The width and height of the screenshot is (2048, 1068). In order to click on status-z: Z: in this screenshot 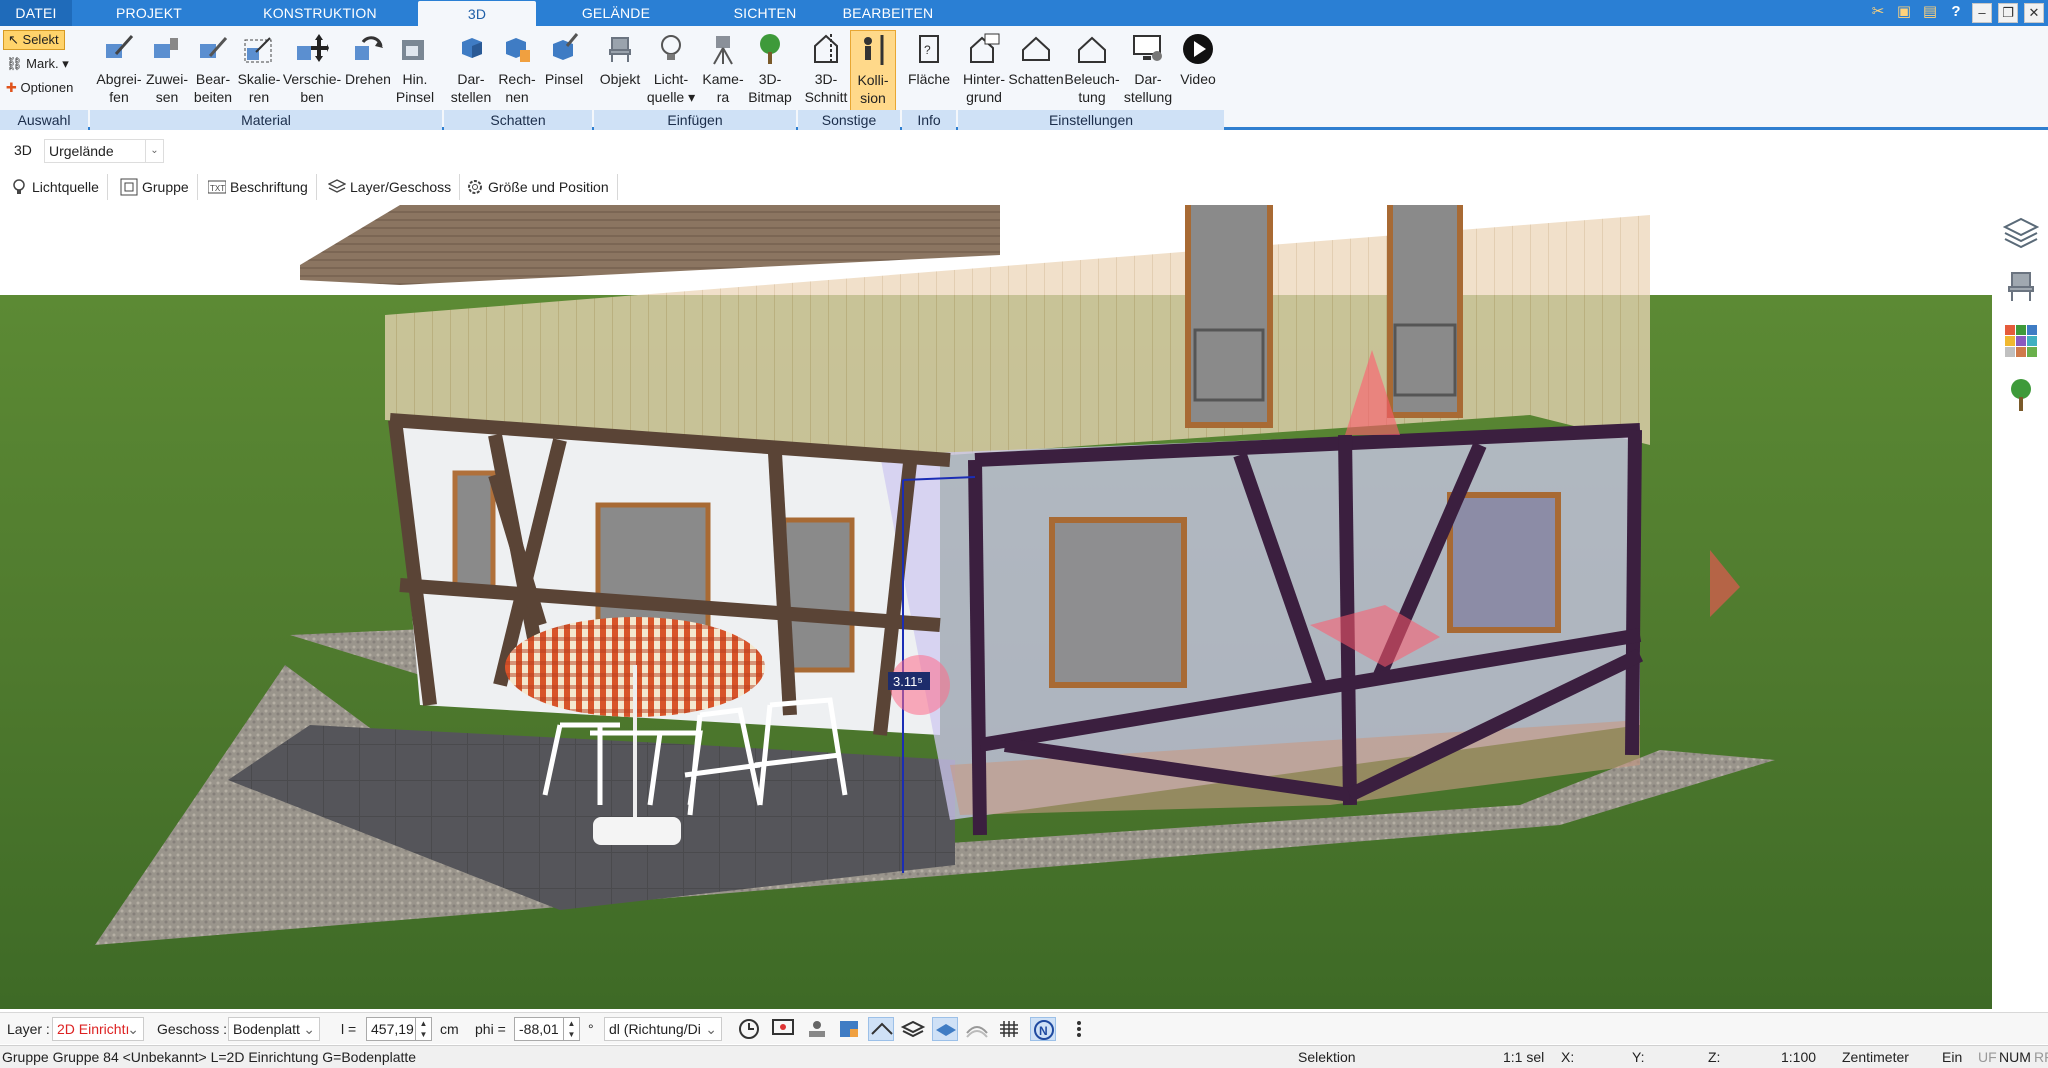, I will do `click(1714, 1057)`.